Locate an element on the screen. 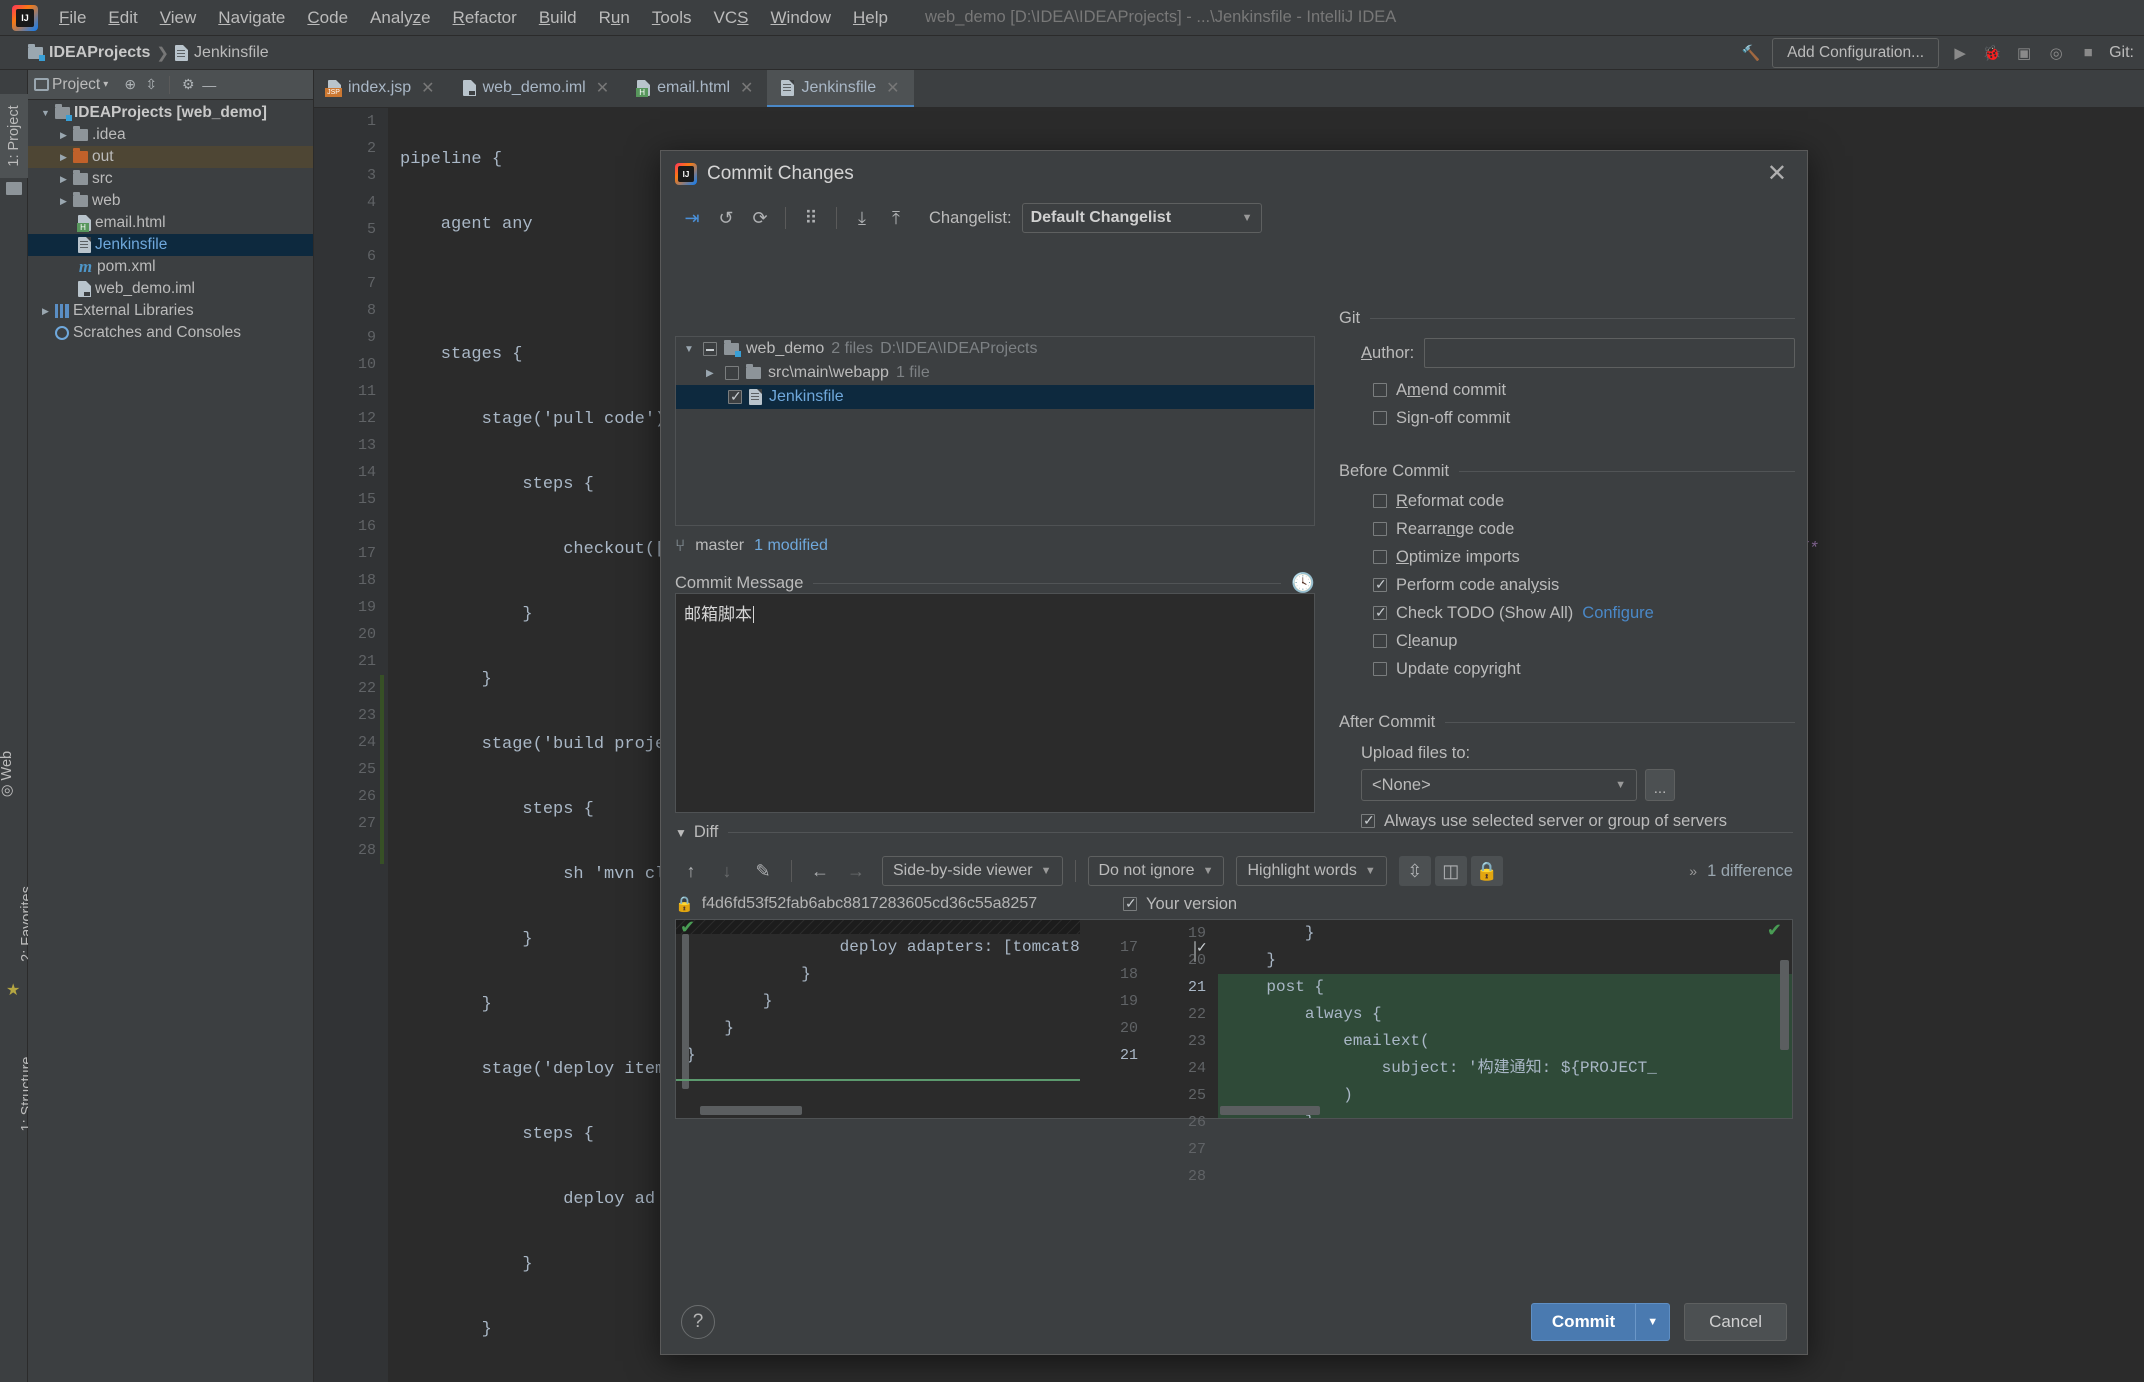  tree-item-idea: ▶ .idea is located at coordinates (170, 135).